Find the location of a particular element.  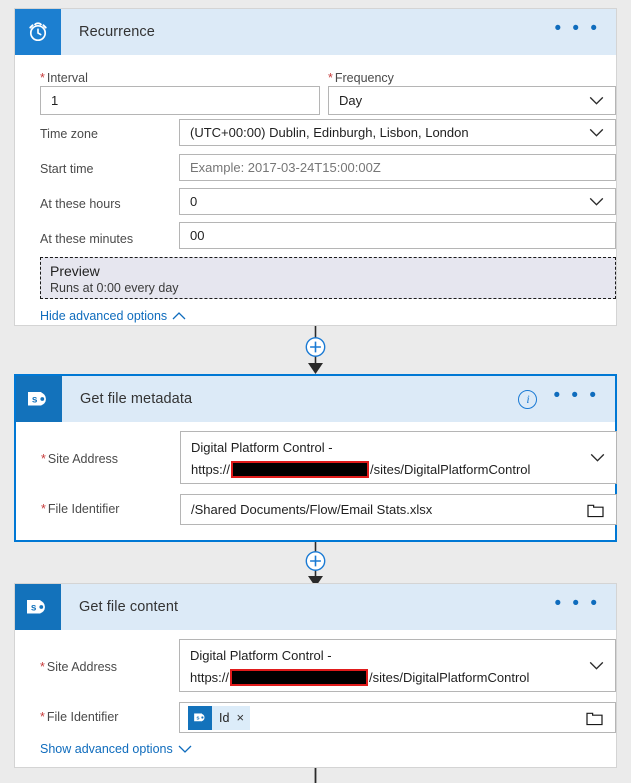

timezone-label: Time zone is located at coordinates (69, 134).